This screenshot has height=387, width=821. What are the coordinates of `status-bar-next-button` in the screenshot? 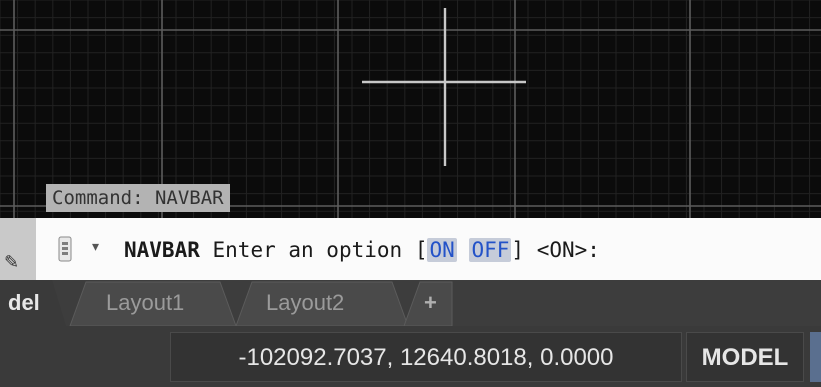 It's located at (815, 357).